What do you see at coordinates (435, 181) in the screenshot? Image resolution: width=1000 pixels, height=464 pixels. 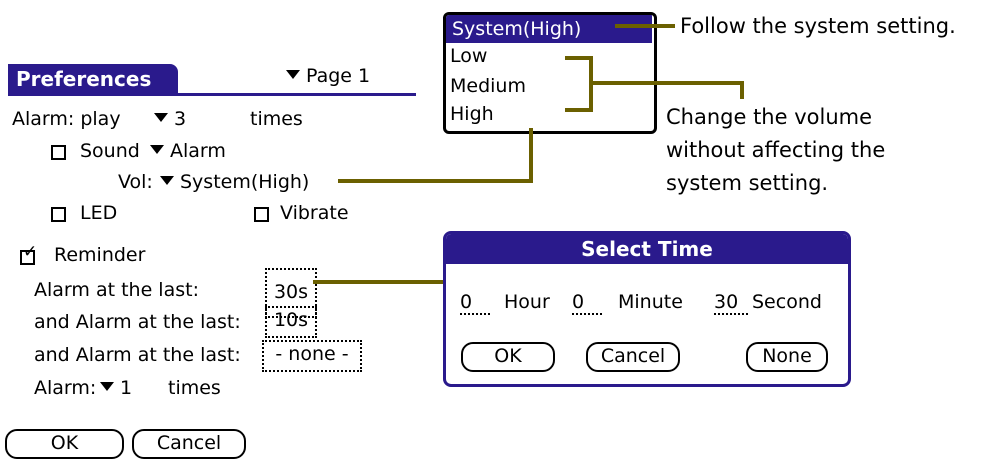 I see `callout-line-vol-left` at bounding box center [435, 181].